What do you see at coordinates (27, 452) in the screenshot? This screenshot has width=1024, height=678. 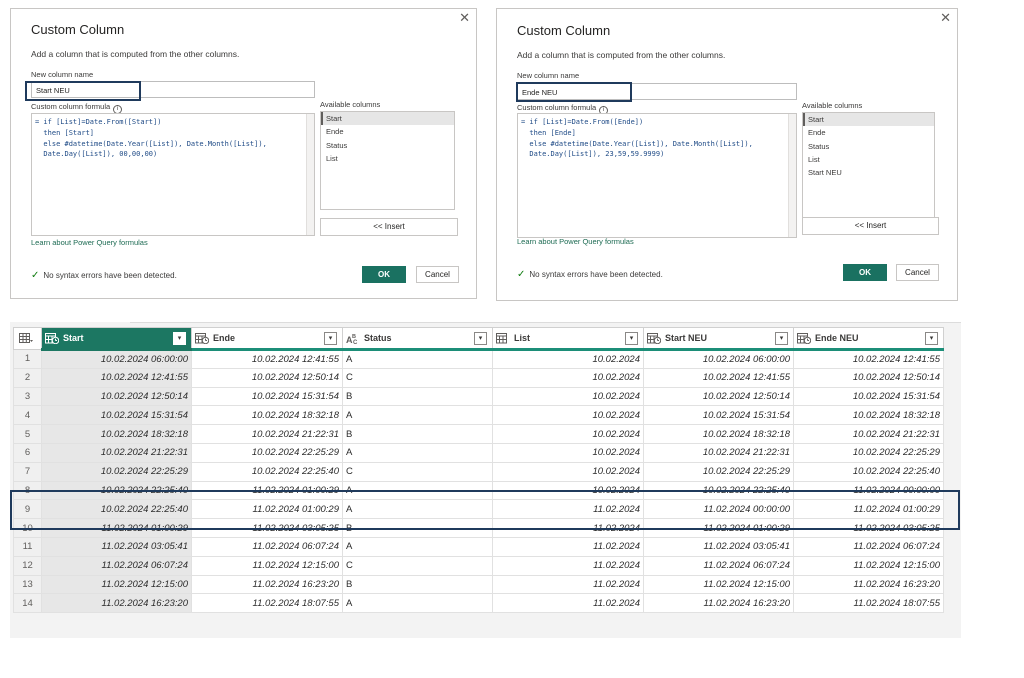 I see `row-number: 6` at bounding box center [27, 452].